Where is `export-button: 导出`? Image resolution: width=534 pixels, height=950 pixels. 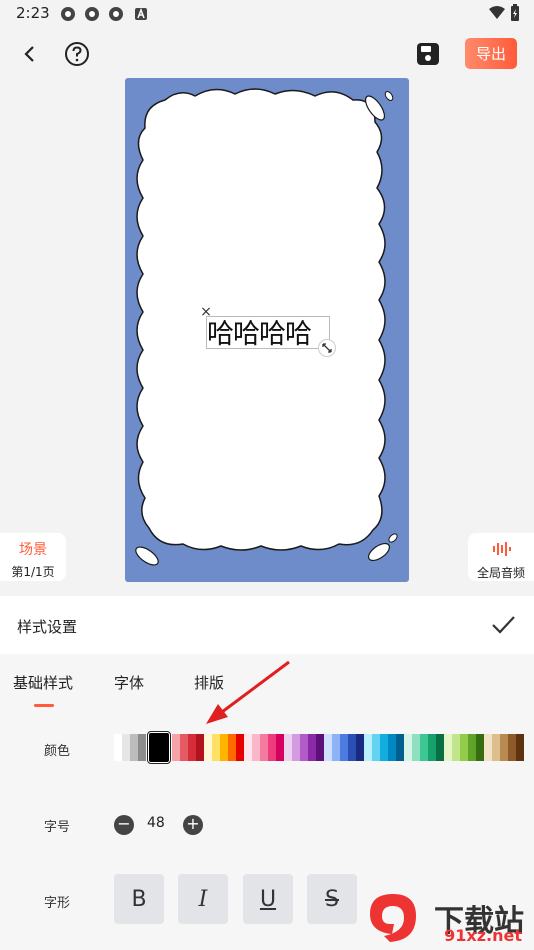 export-button: 导出 is located at coordinates (491, 53).